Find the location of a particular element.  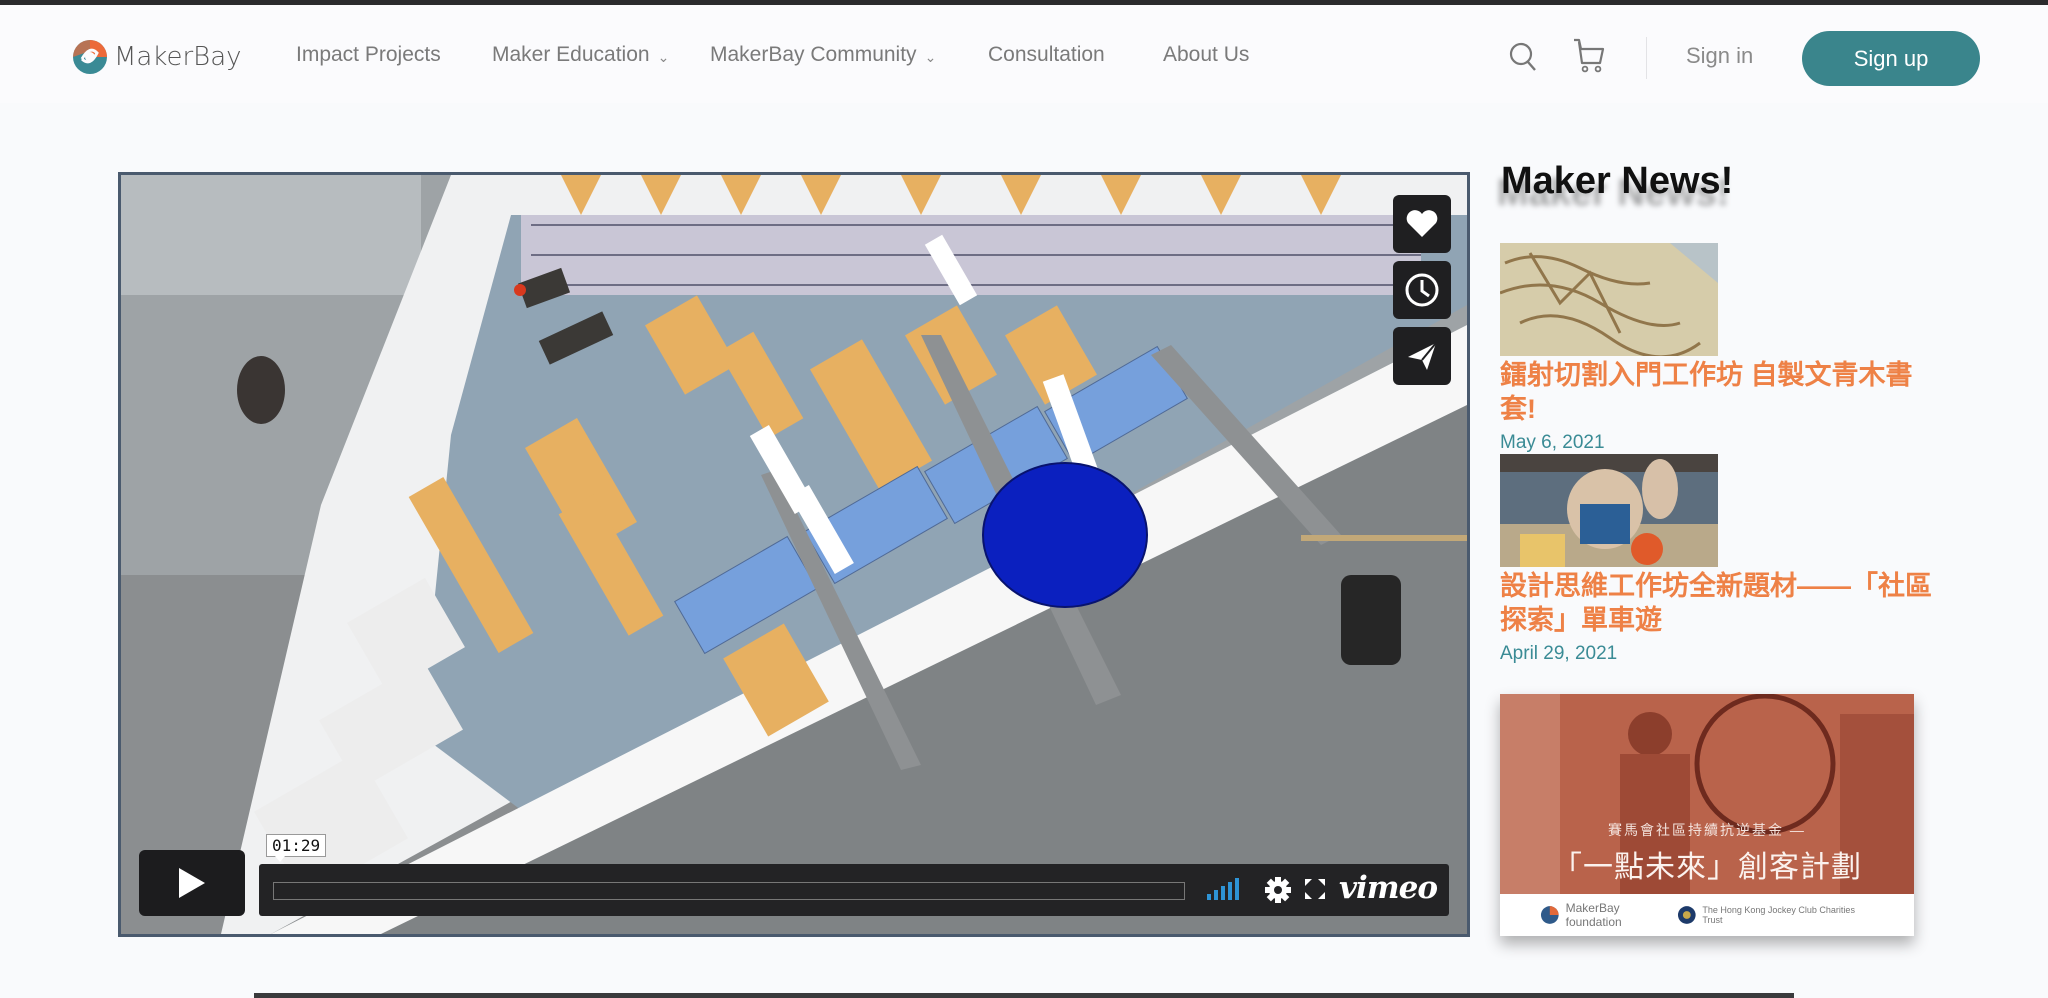

news-section-title: Maker News! is located at coordinates (1617, 181).